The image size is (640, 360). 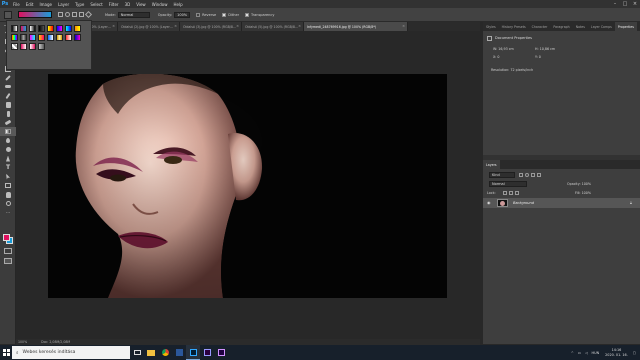 I want to click on layer-kind-select: Kind, so click(x=502, y=175).